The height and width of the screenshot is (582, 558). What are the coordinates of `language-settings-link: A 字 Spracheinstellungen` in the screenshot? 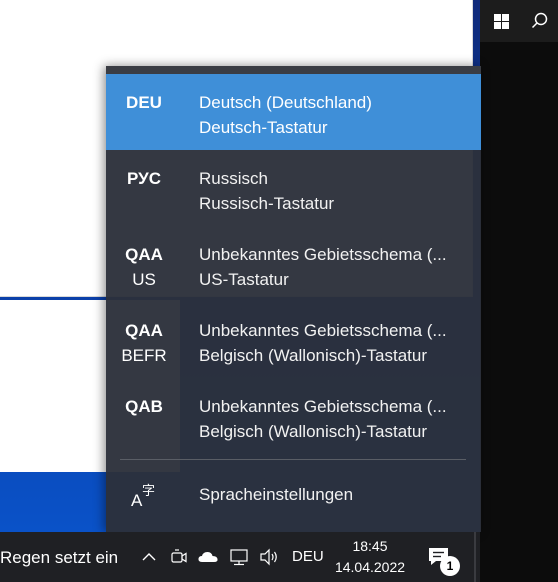 It's located at (293, 495).